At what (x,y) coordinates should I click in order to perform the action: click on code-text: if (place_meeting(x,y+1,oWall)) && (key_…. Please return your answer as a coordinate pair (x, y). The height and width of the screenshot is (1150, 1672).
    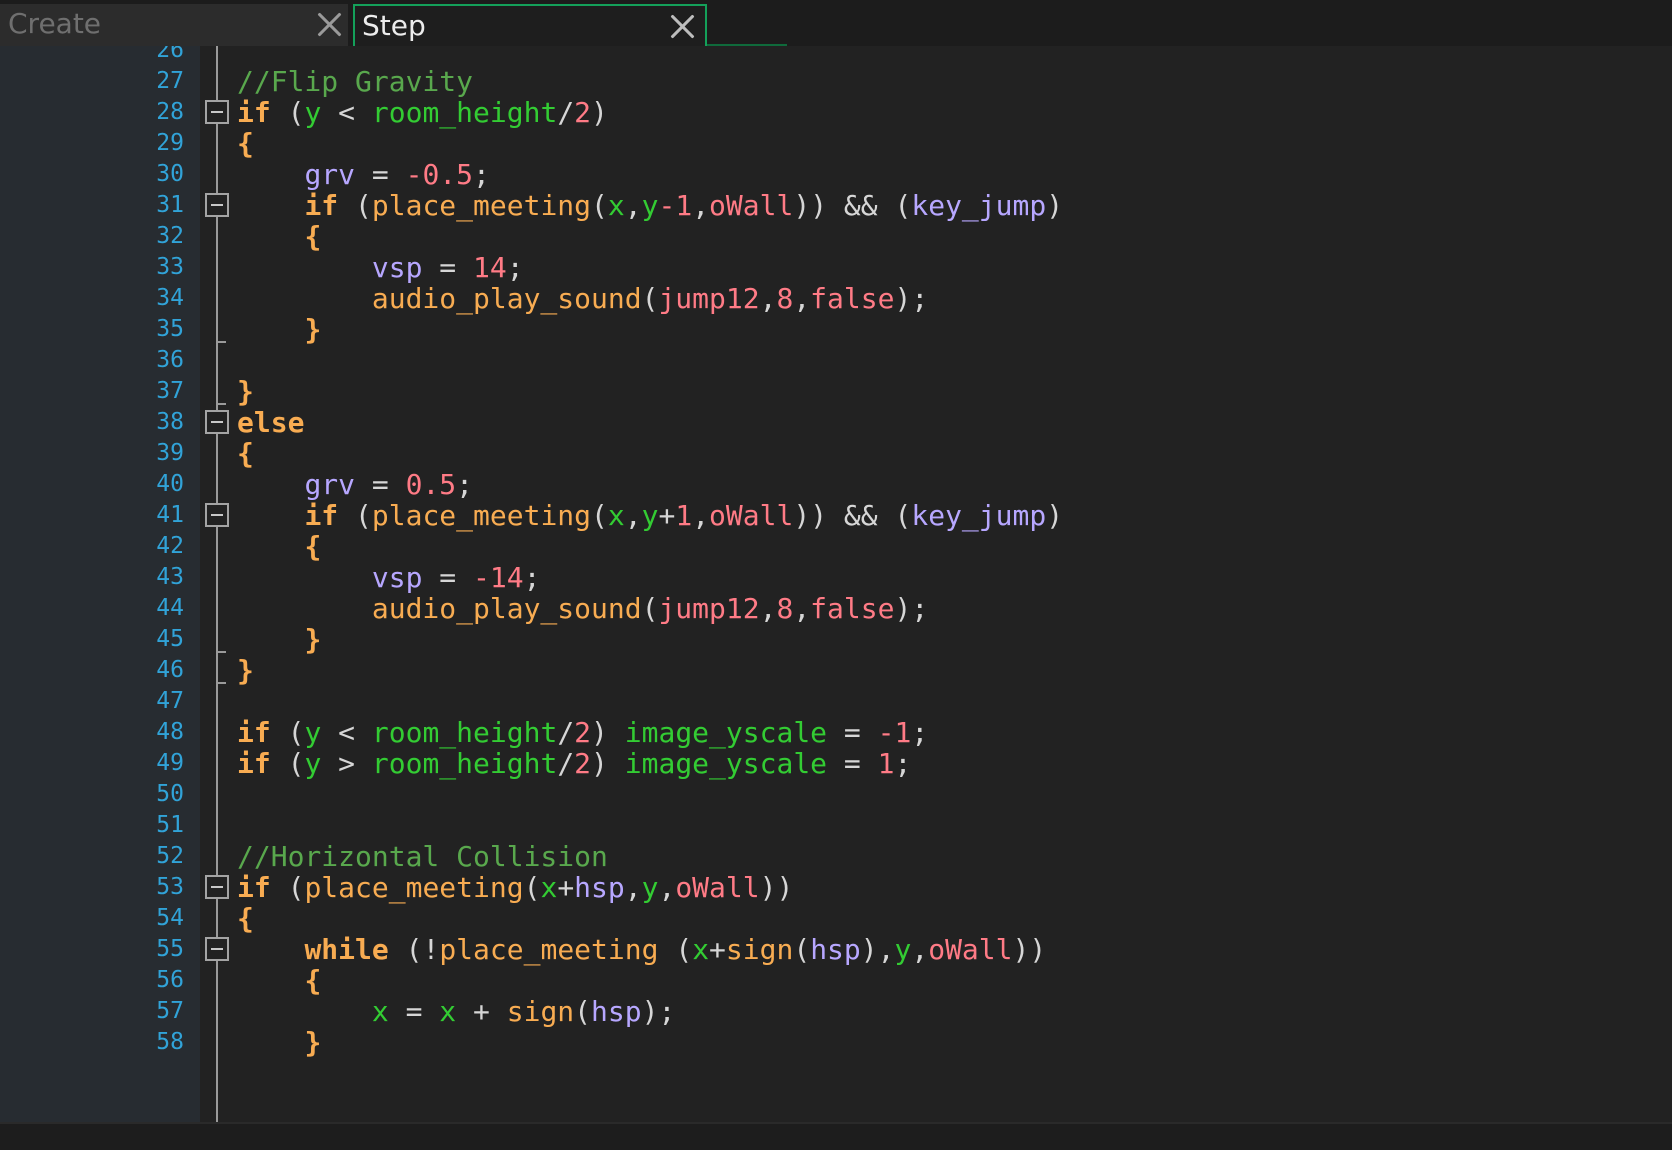
    Looking at the image, I should click on (650, 515).